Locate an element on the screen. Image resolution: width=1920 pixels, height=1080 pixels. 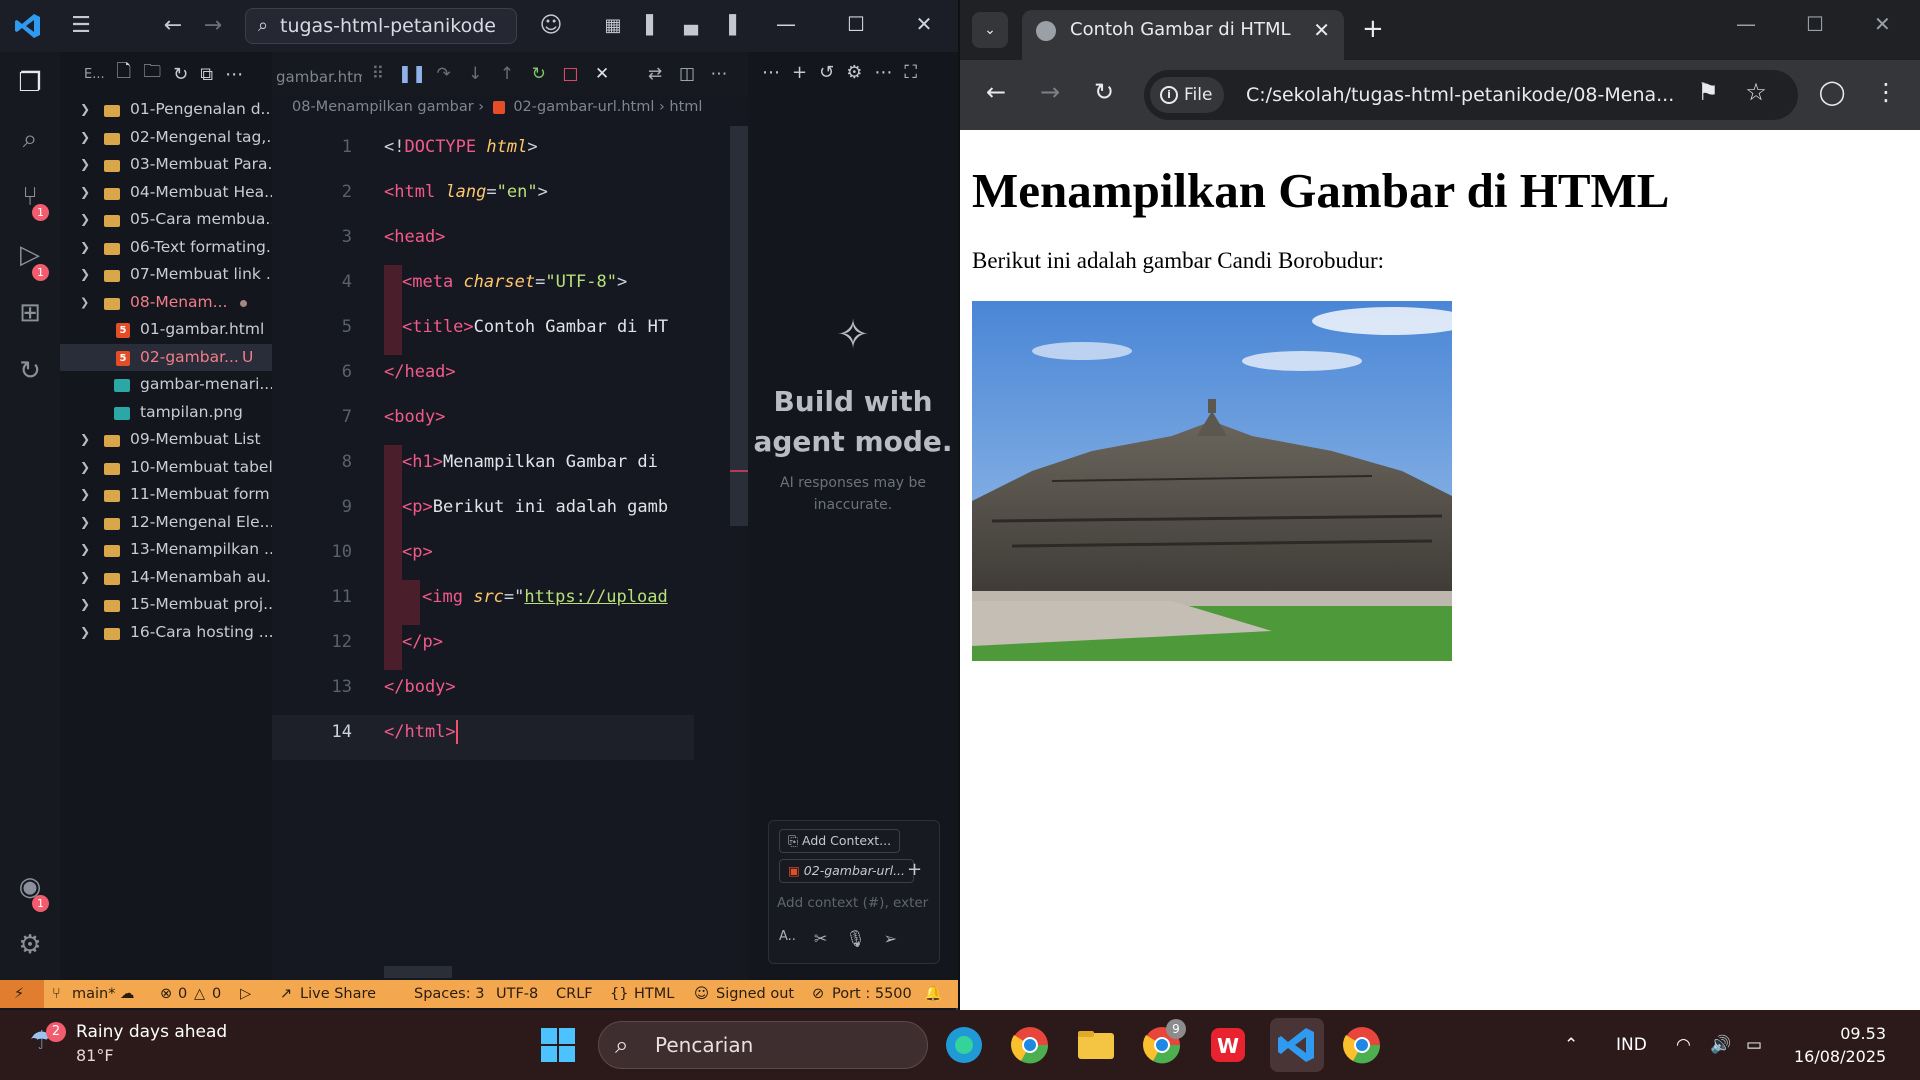
breadcrumb-symbol: html is located at coordinates (685, 107).